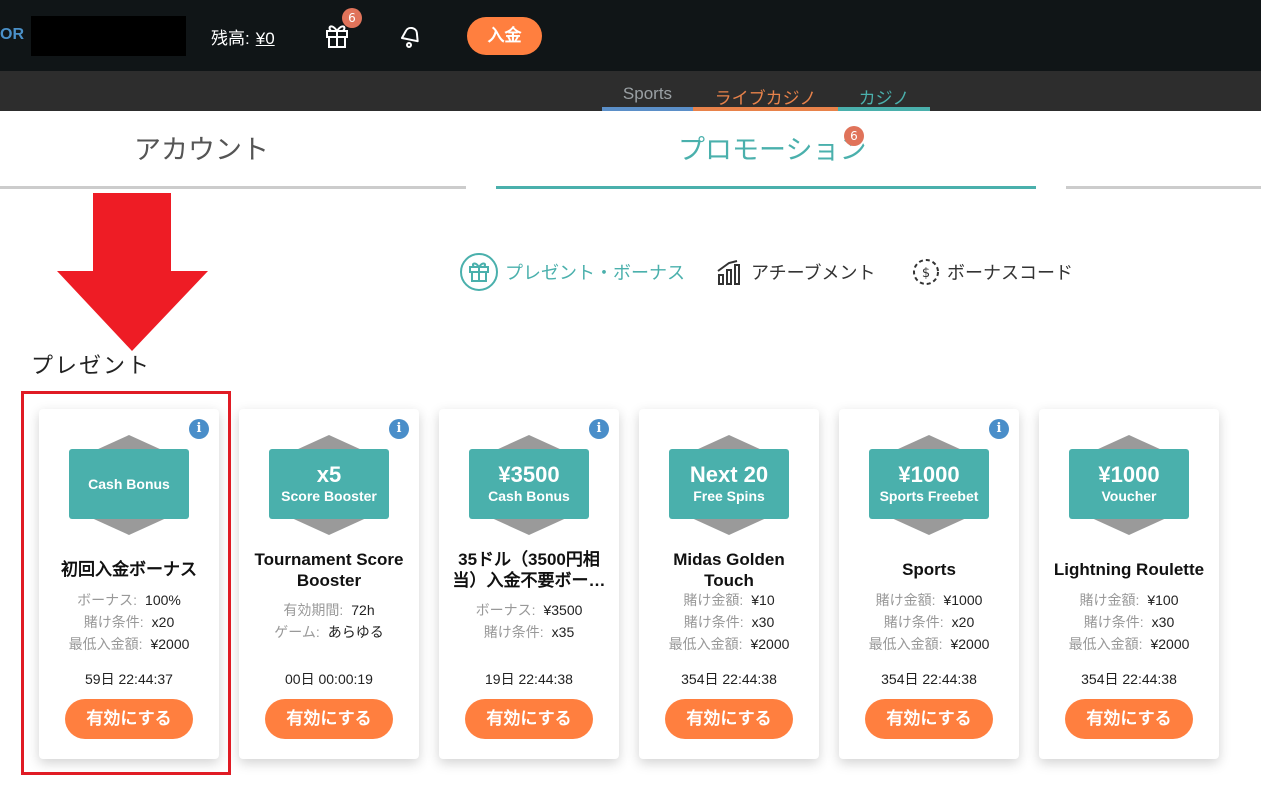 This screenshot has width=1261, height=793. What do you see at coordinates (329, 474) in the screenshot?
I see `badge-main-text: x5` at bounding box center [329, 474].